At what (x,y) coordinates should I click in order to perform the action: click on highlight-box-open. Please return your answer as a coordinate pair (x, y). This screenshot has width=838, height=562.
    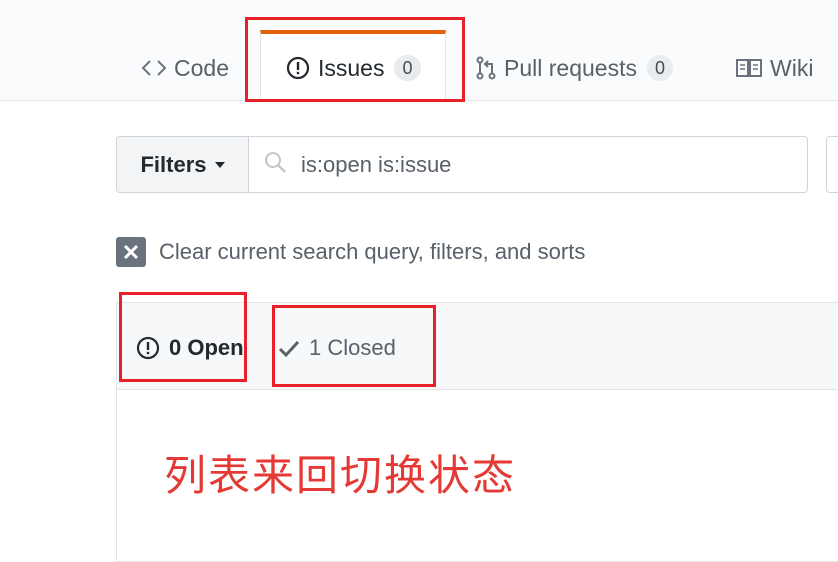
    Looking at the image, I should click on (183, 337).